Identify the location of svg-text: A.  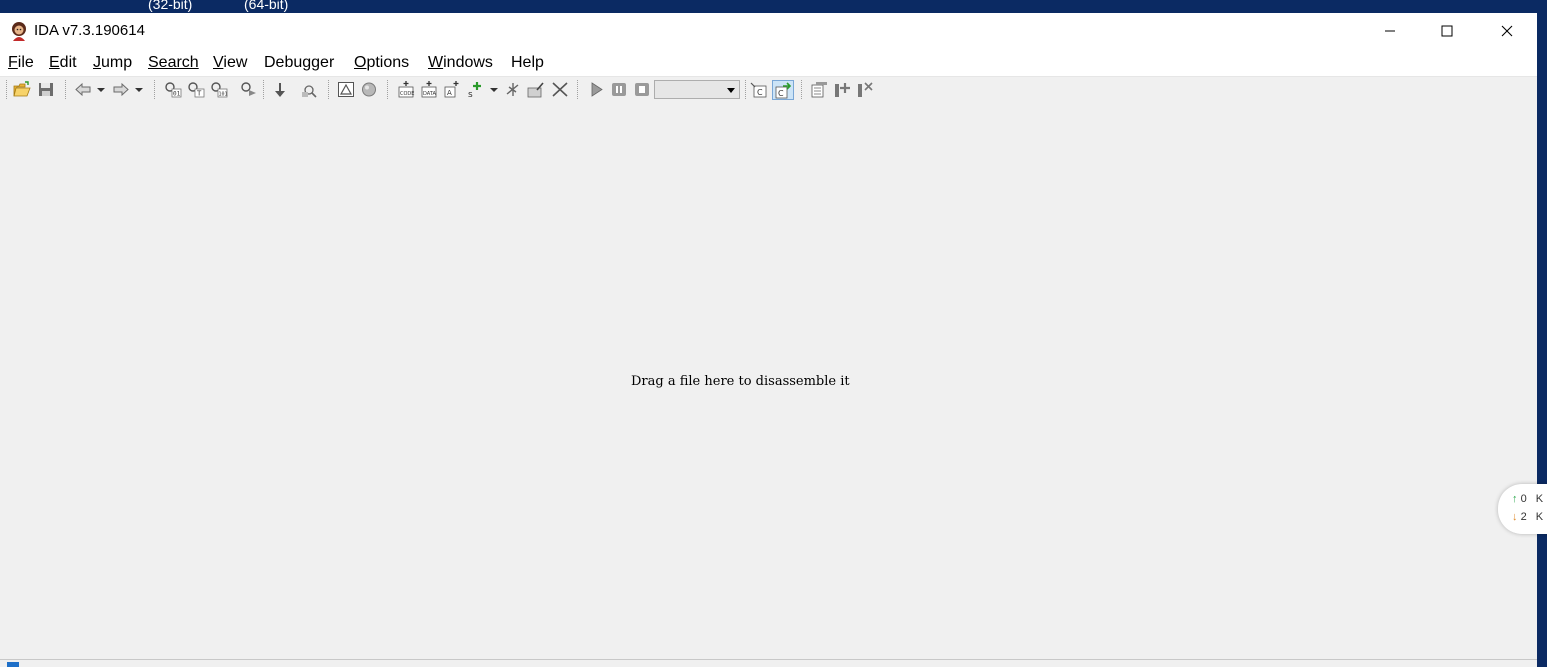
(449, 93).